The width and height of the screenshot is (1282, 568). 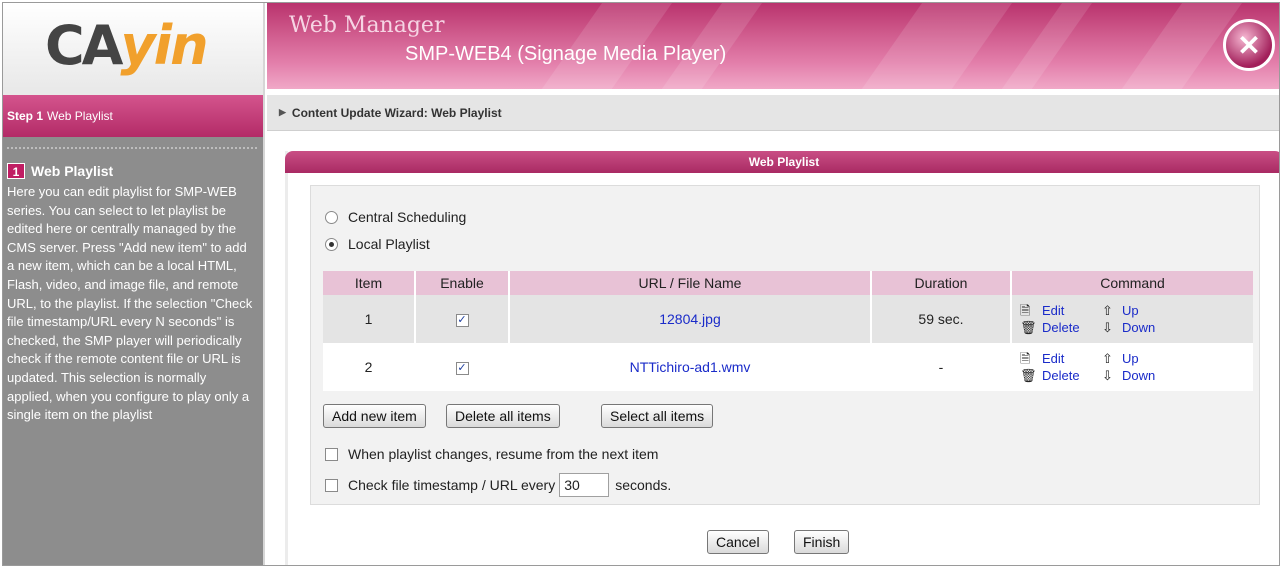 What do you see at coordinates (407, 217) in the screenshot?
I see `central-scheduling-label: Central Scheduling` at bounding box center [407, 217].